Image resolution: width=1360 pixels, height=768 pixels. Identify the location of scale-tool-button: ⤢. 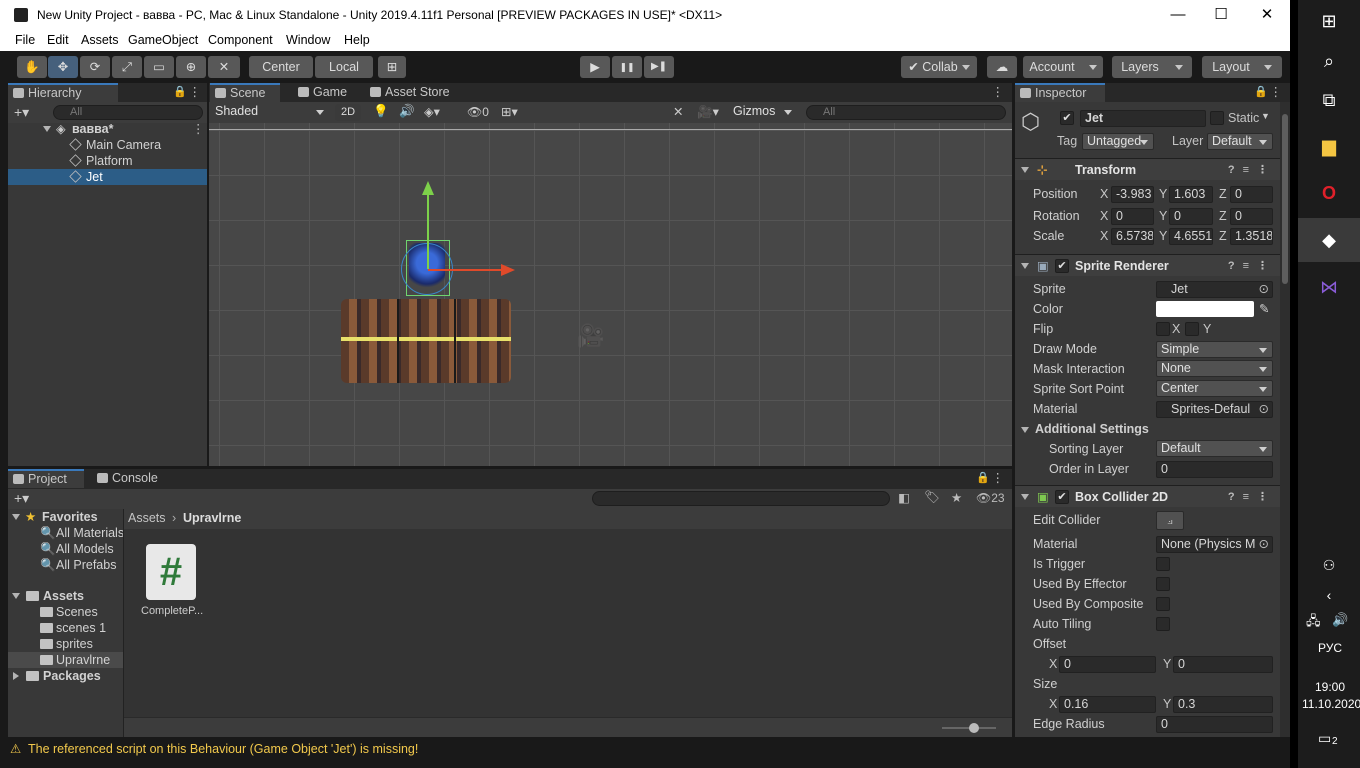
(127, 67).